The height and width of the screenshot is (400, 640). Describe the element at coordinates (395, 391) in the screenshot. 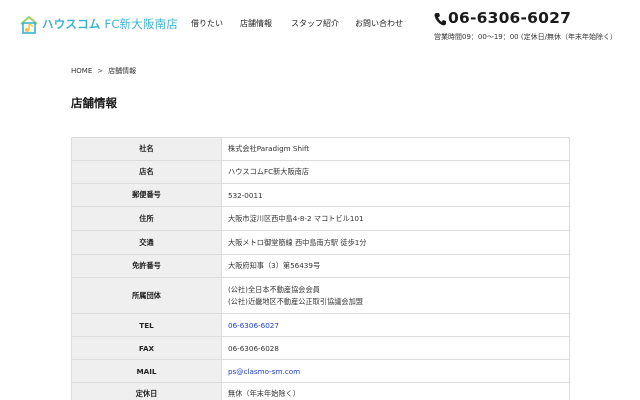

I see `row-value: 無休（年末年始除く）` at that location.